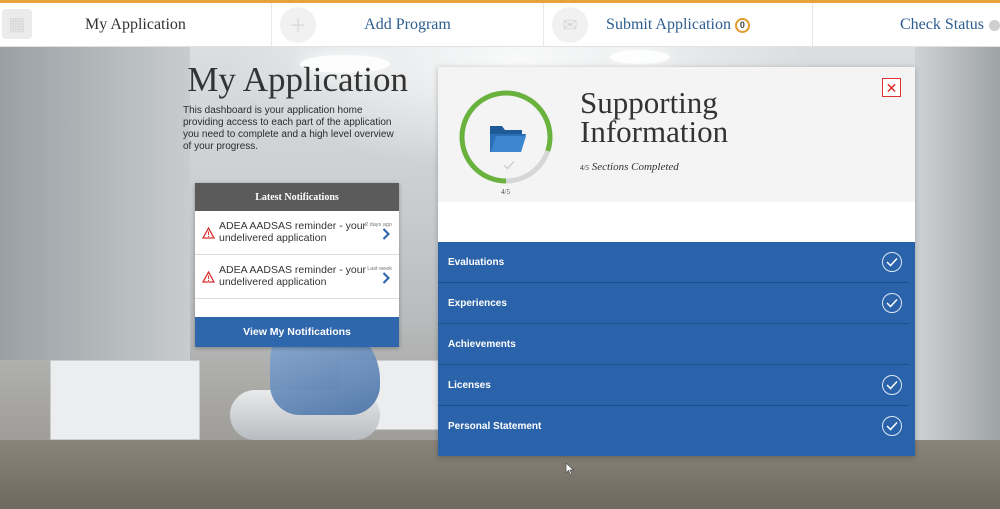  What do you see at coordinates (495, 426) in the screenshot?
I see `section-label: Personal Statement` at bounding box center [495, 426].